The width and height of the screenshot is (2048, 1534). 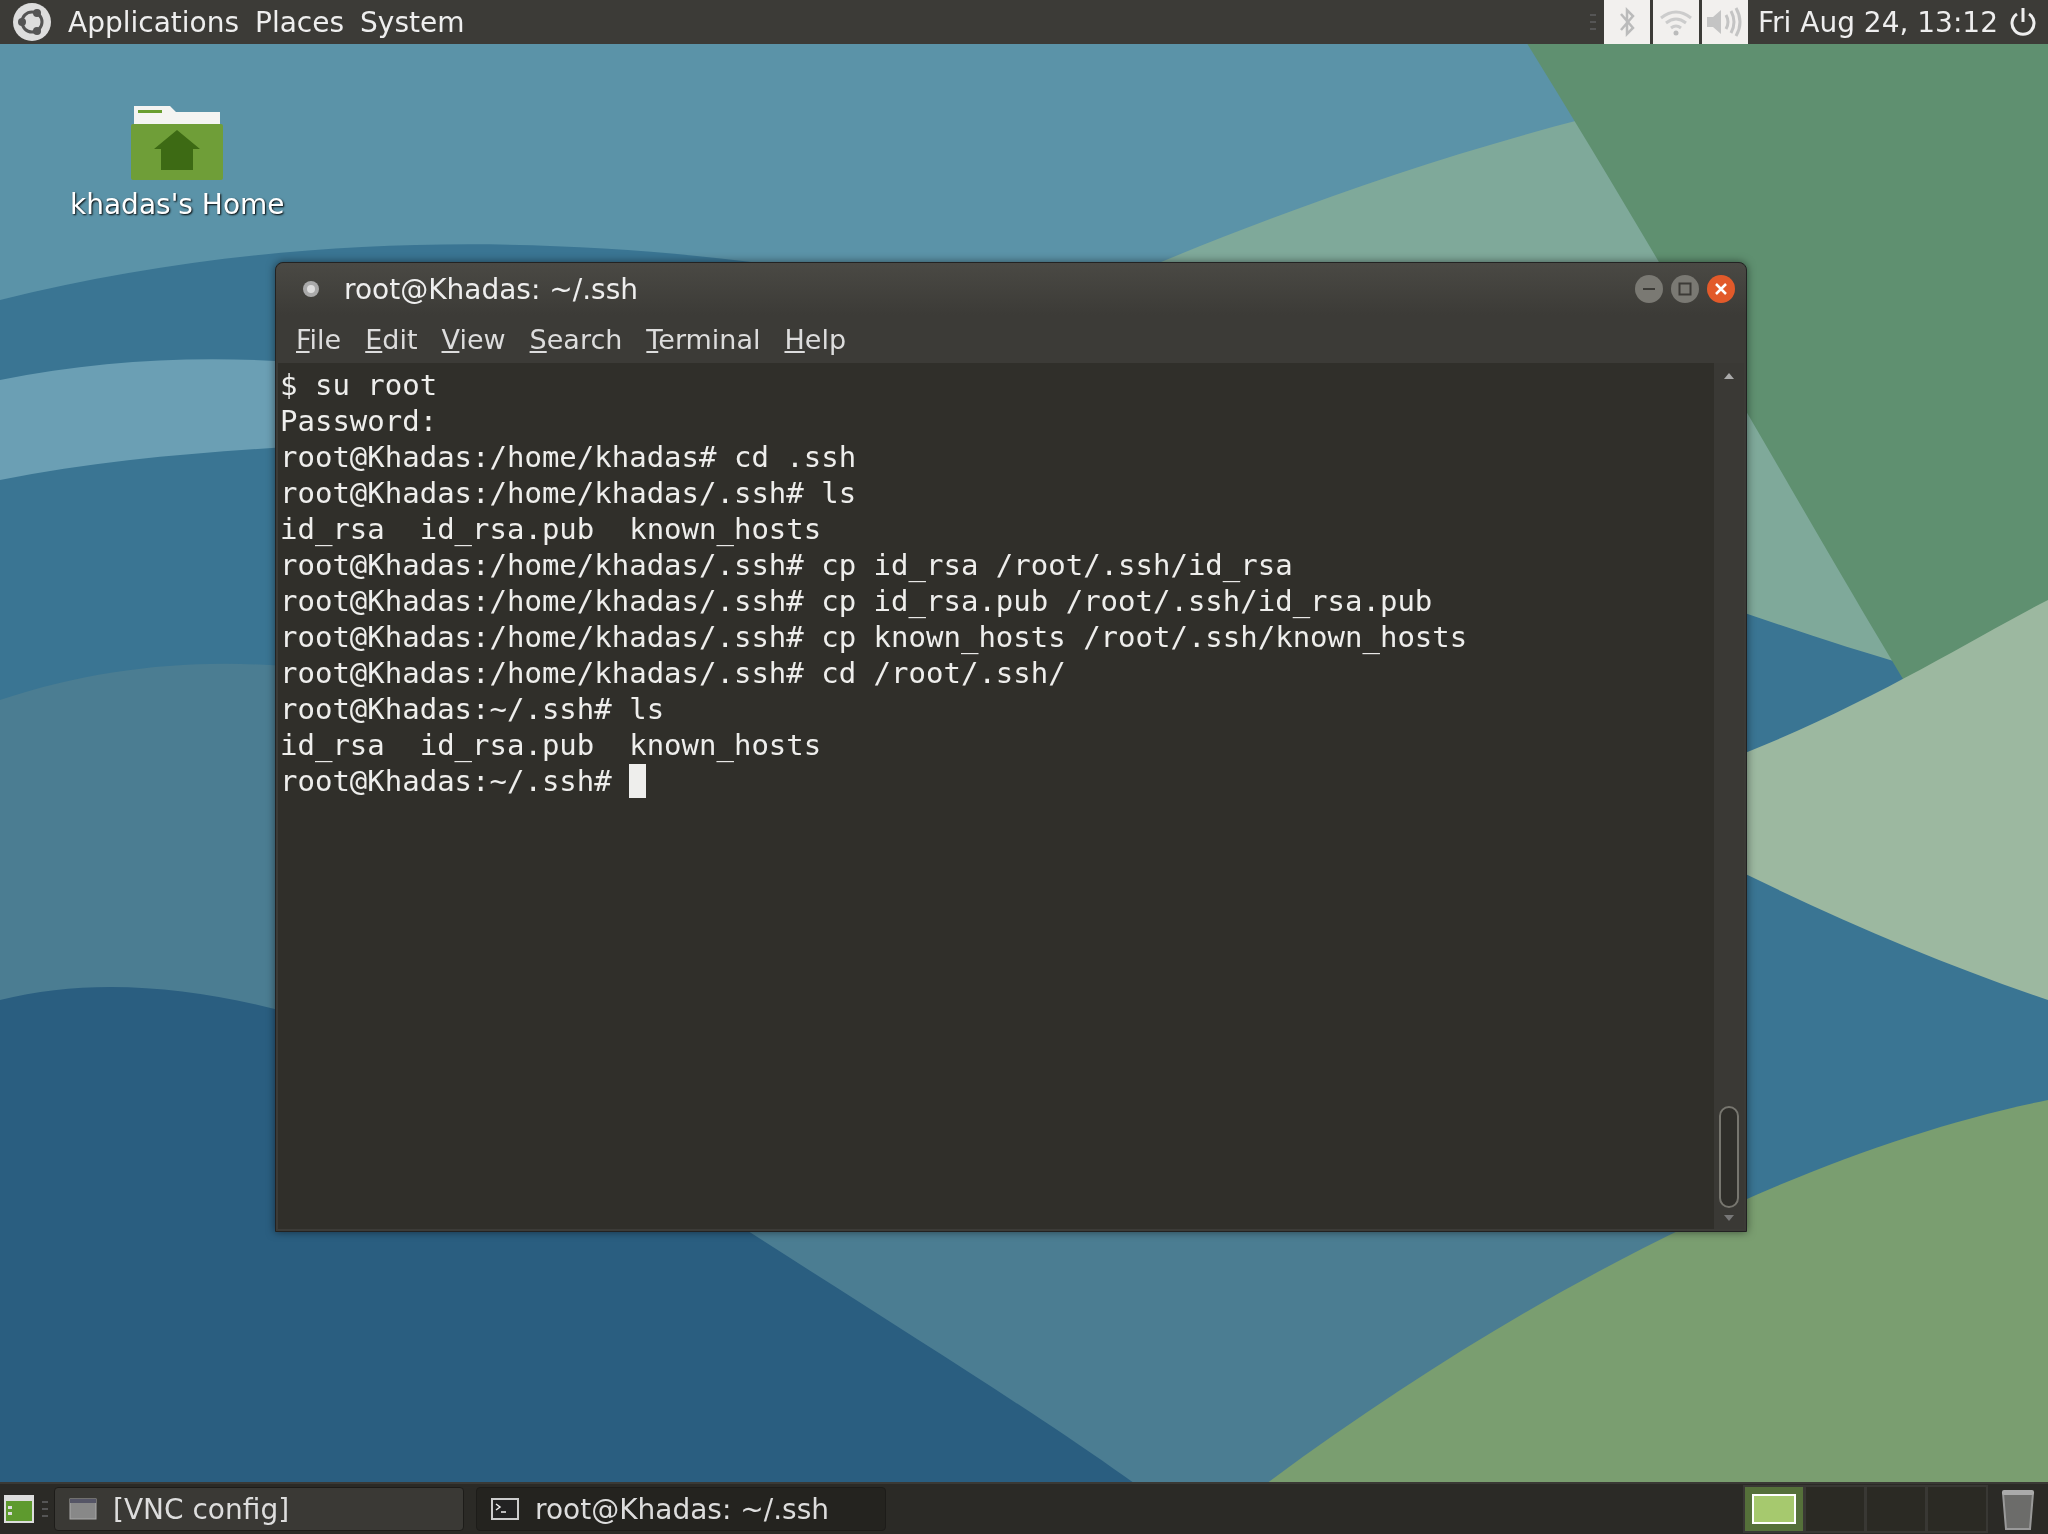 What do you see at coordinates (311, 289) in the screenshot?
I see `window-menu-icon` at bounding box center [311, 289].